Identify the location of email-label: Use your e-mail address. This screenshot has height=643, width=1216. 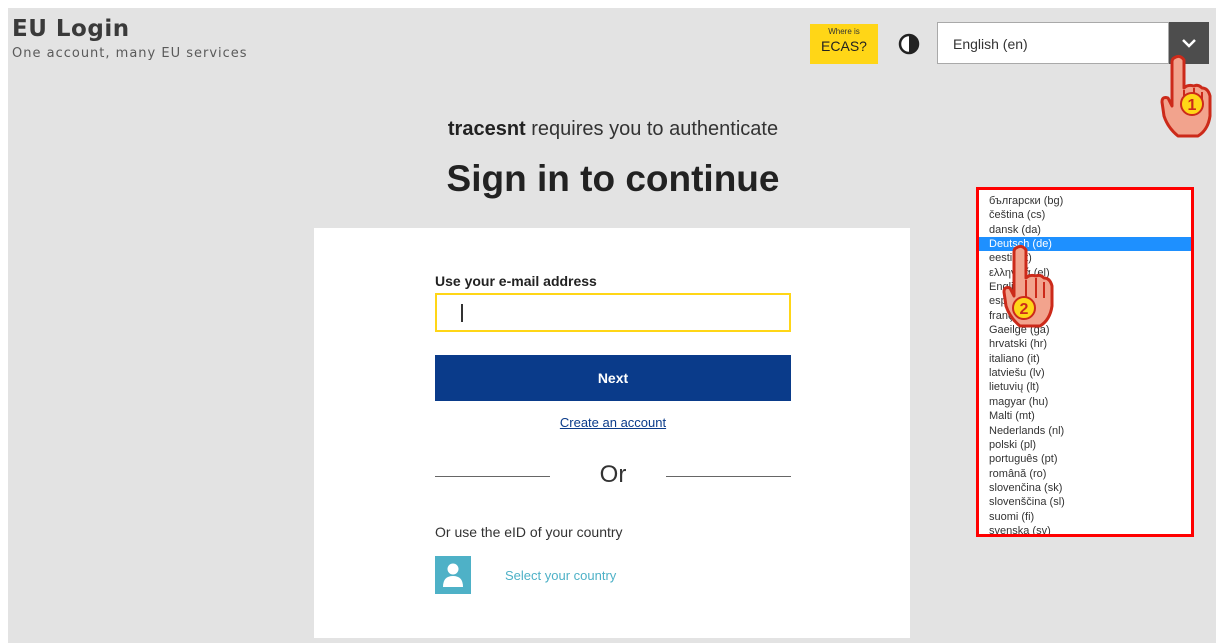
(516, 281).